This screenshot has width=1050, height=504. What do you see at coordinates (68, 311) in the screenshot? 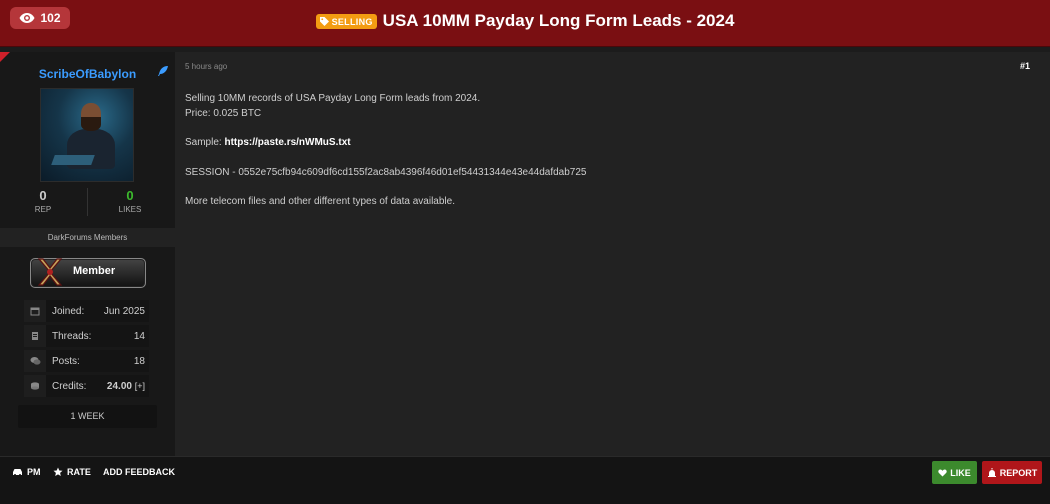
I see `joined-label: Joined:` at bounding box center [68, 311].